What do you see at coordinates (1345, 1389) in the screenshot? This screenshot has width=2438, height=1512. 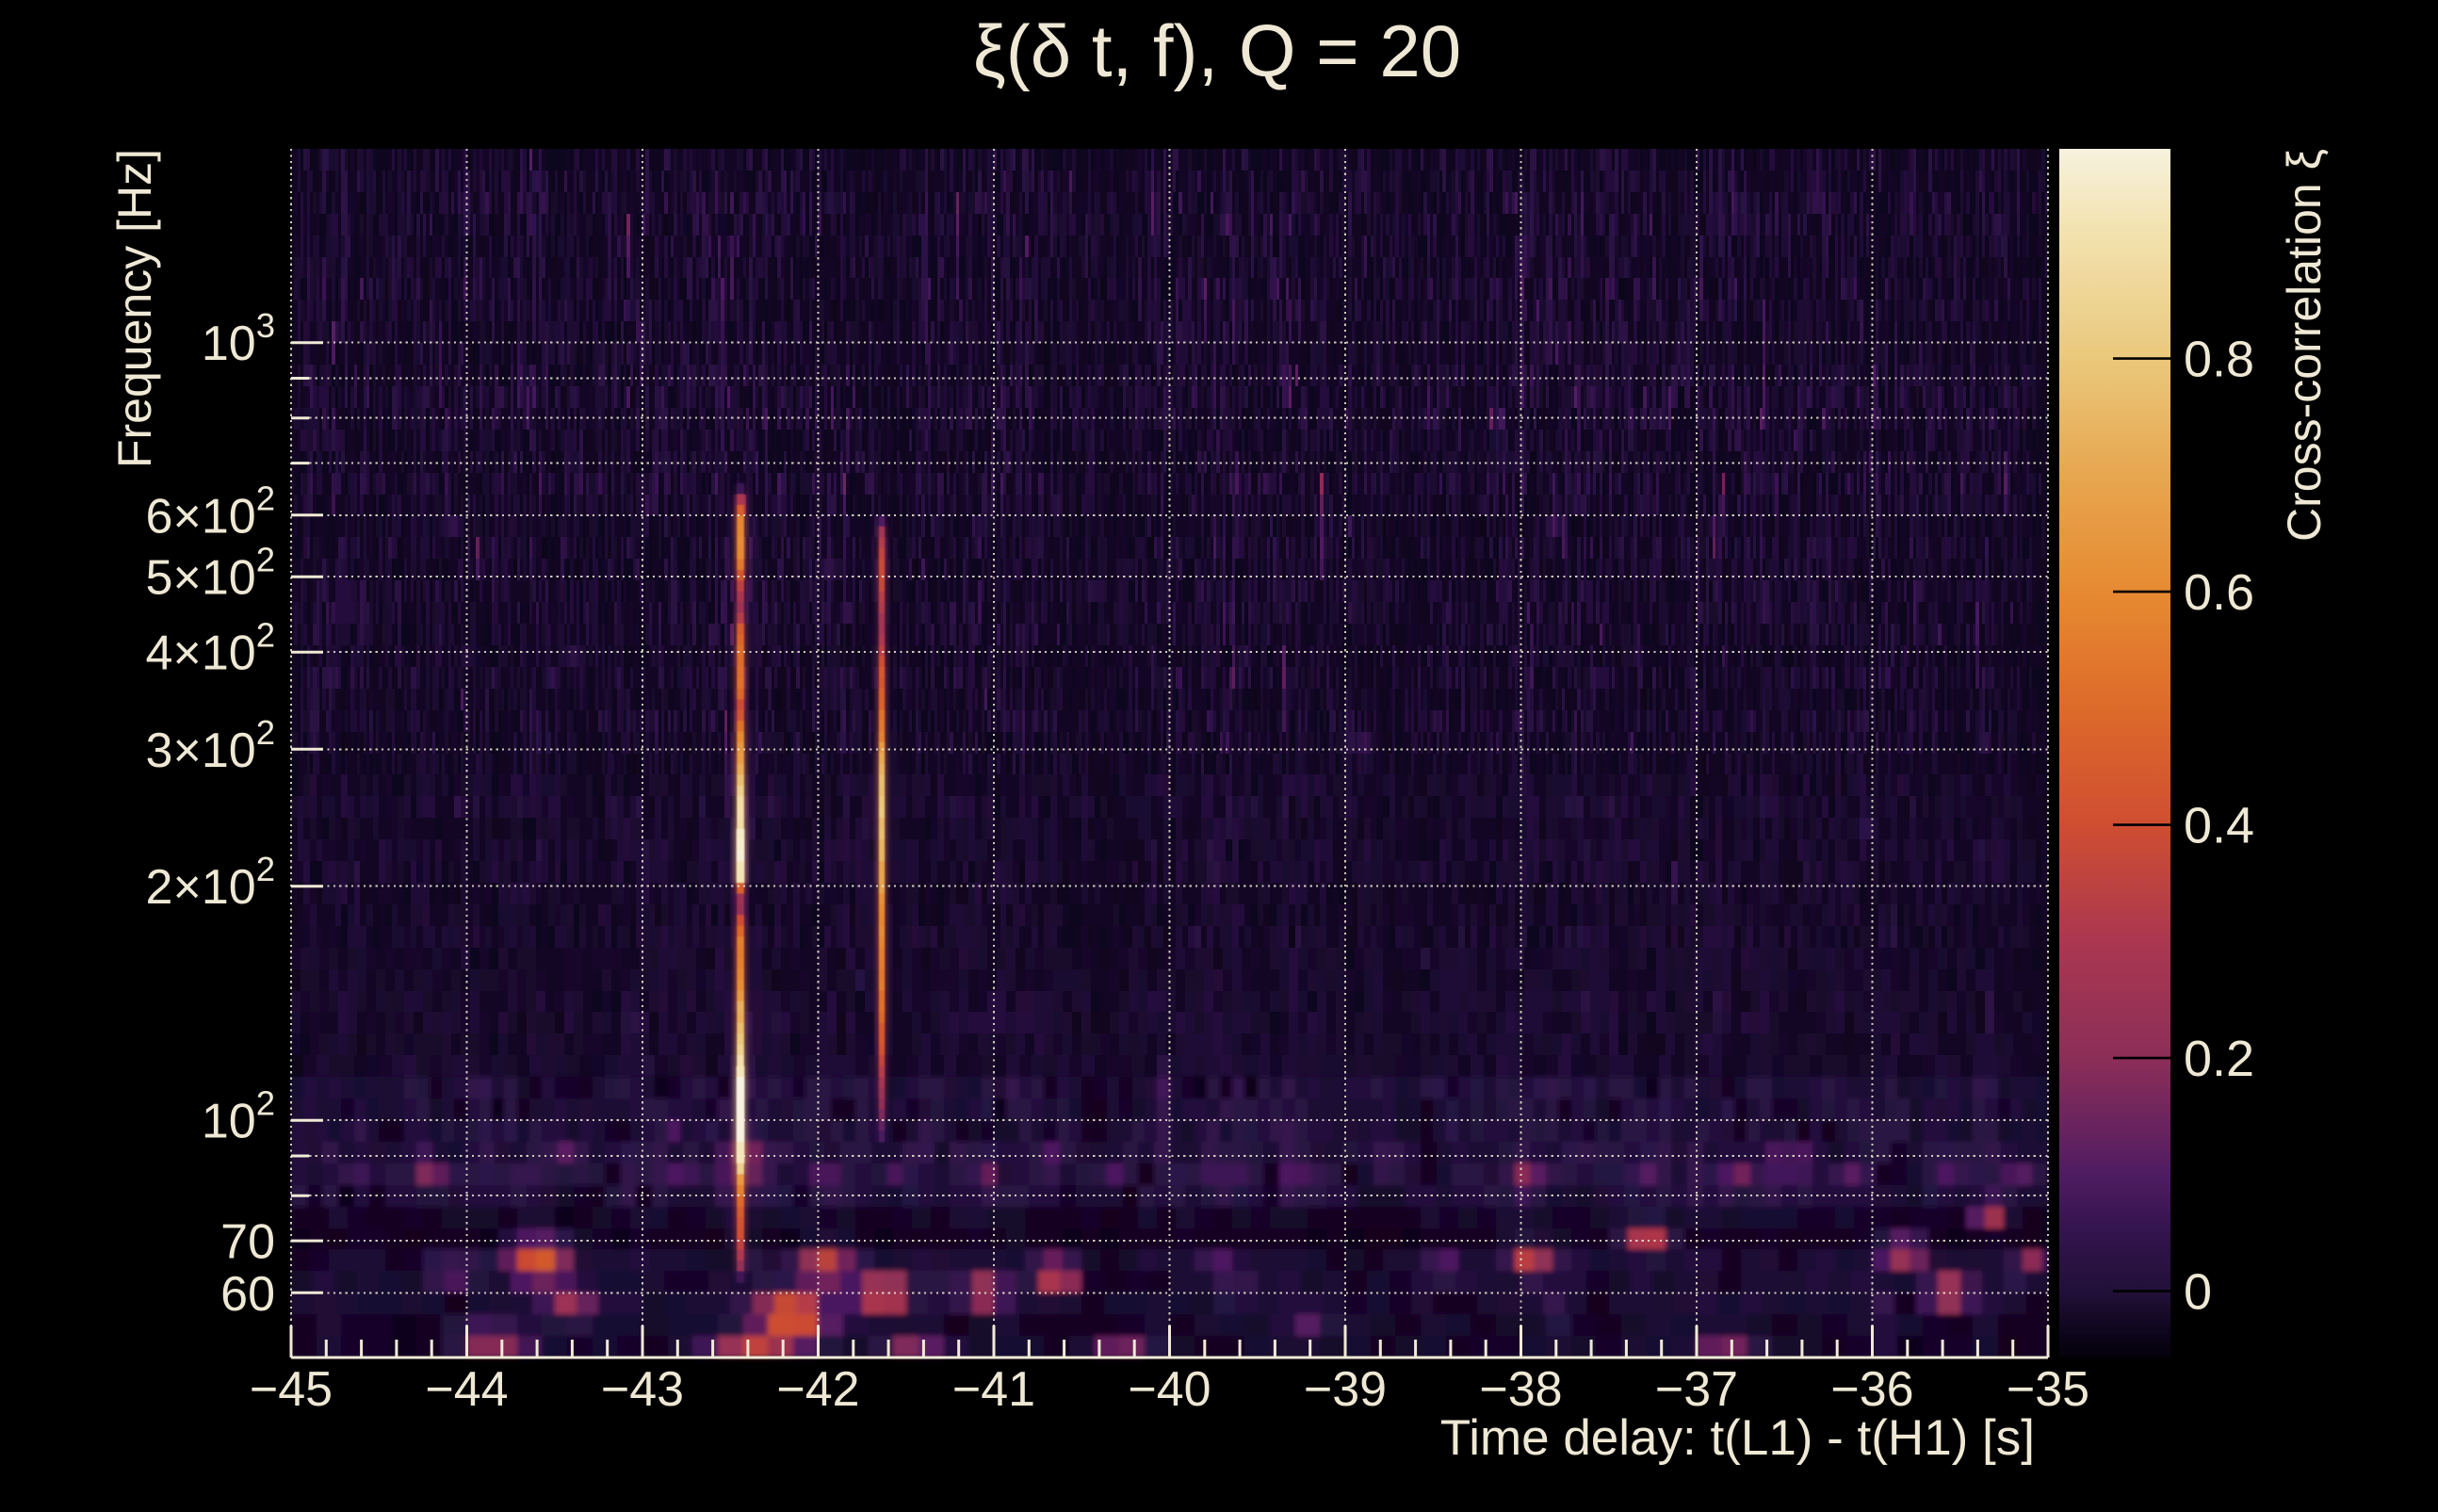 I see `svg-text: −39` at bounding box center [1345, 1389].